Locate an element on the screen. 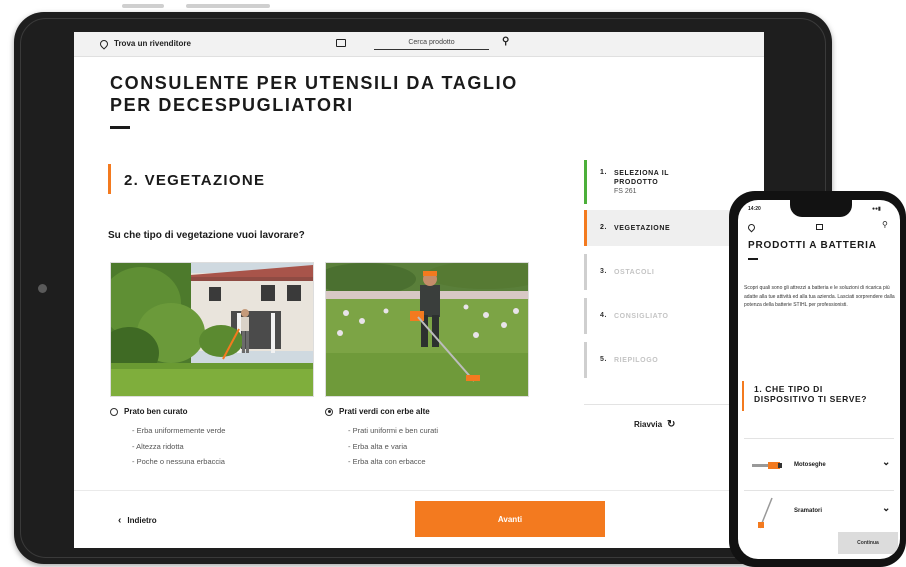 This screenshot has width=906, height=567. option-radio-tall-grass: Prati verdi con erbe alte is located at coordinates (377, 411).